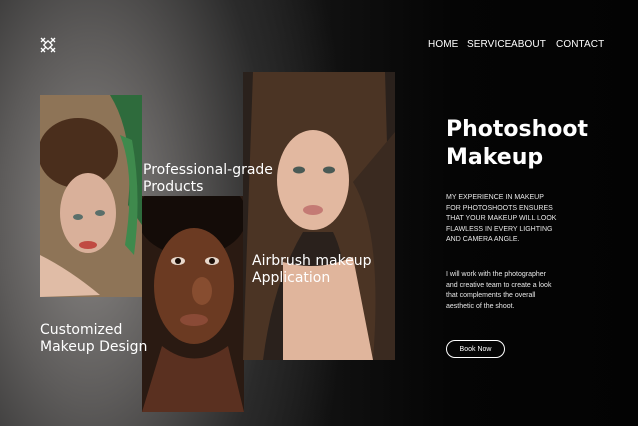 Image resolution: width=638 pixels, height=426 pixels. What do you see at coordinates (580, 44) in the screenshot?
I see `nav-contact: CONTACT` at bounding box center [580, 44].